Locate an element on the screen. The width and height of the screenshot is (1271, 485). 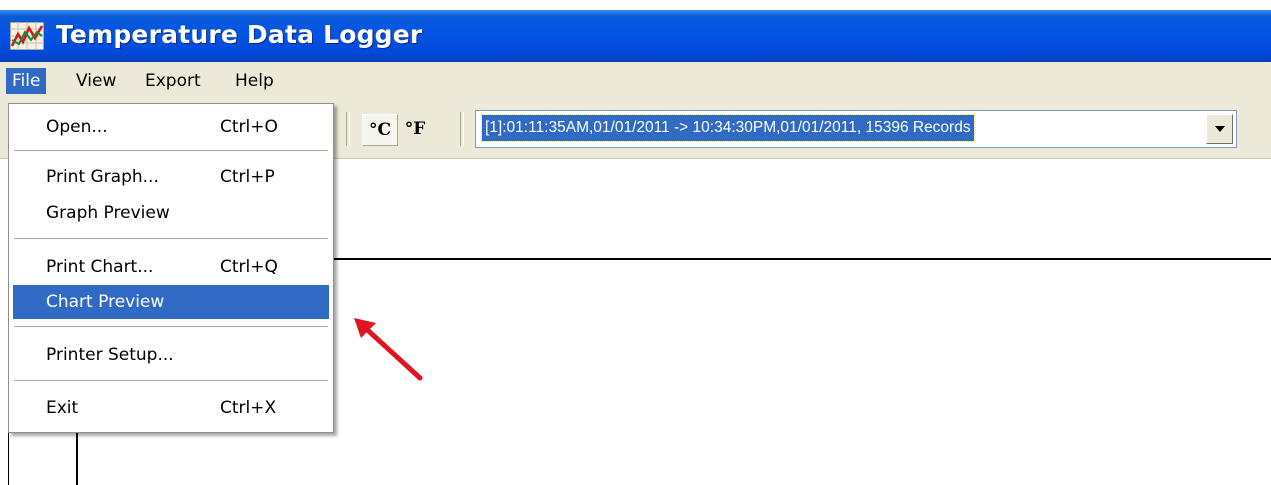
menu-item-label: Exit is located at coordinates (62, 408).